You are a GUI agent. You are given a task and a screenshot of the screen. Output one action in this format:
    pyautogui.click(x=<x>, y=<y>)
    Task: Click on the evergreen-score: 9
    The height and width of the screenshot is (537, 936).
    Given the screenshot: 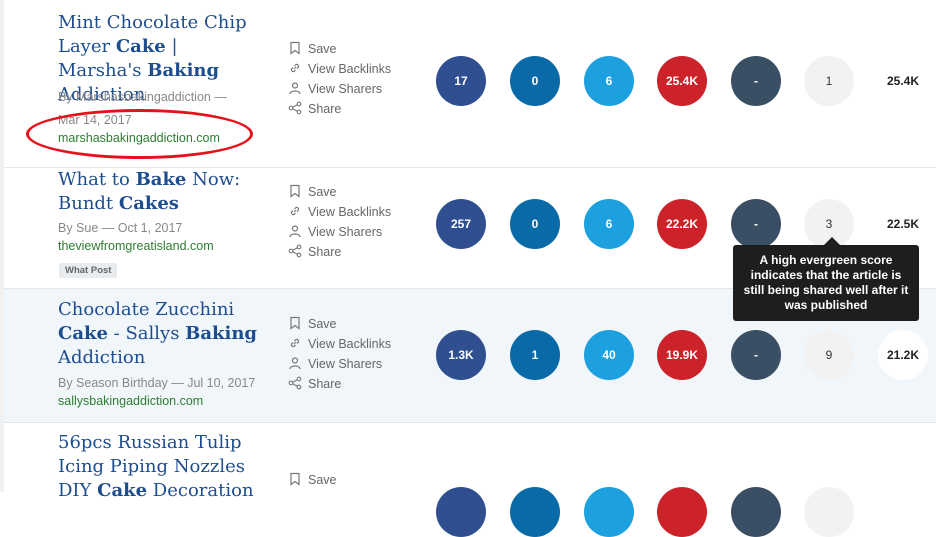 What is the action you would take?
    pyautogui.click(x=829, y=355)
    